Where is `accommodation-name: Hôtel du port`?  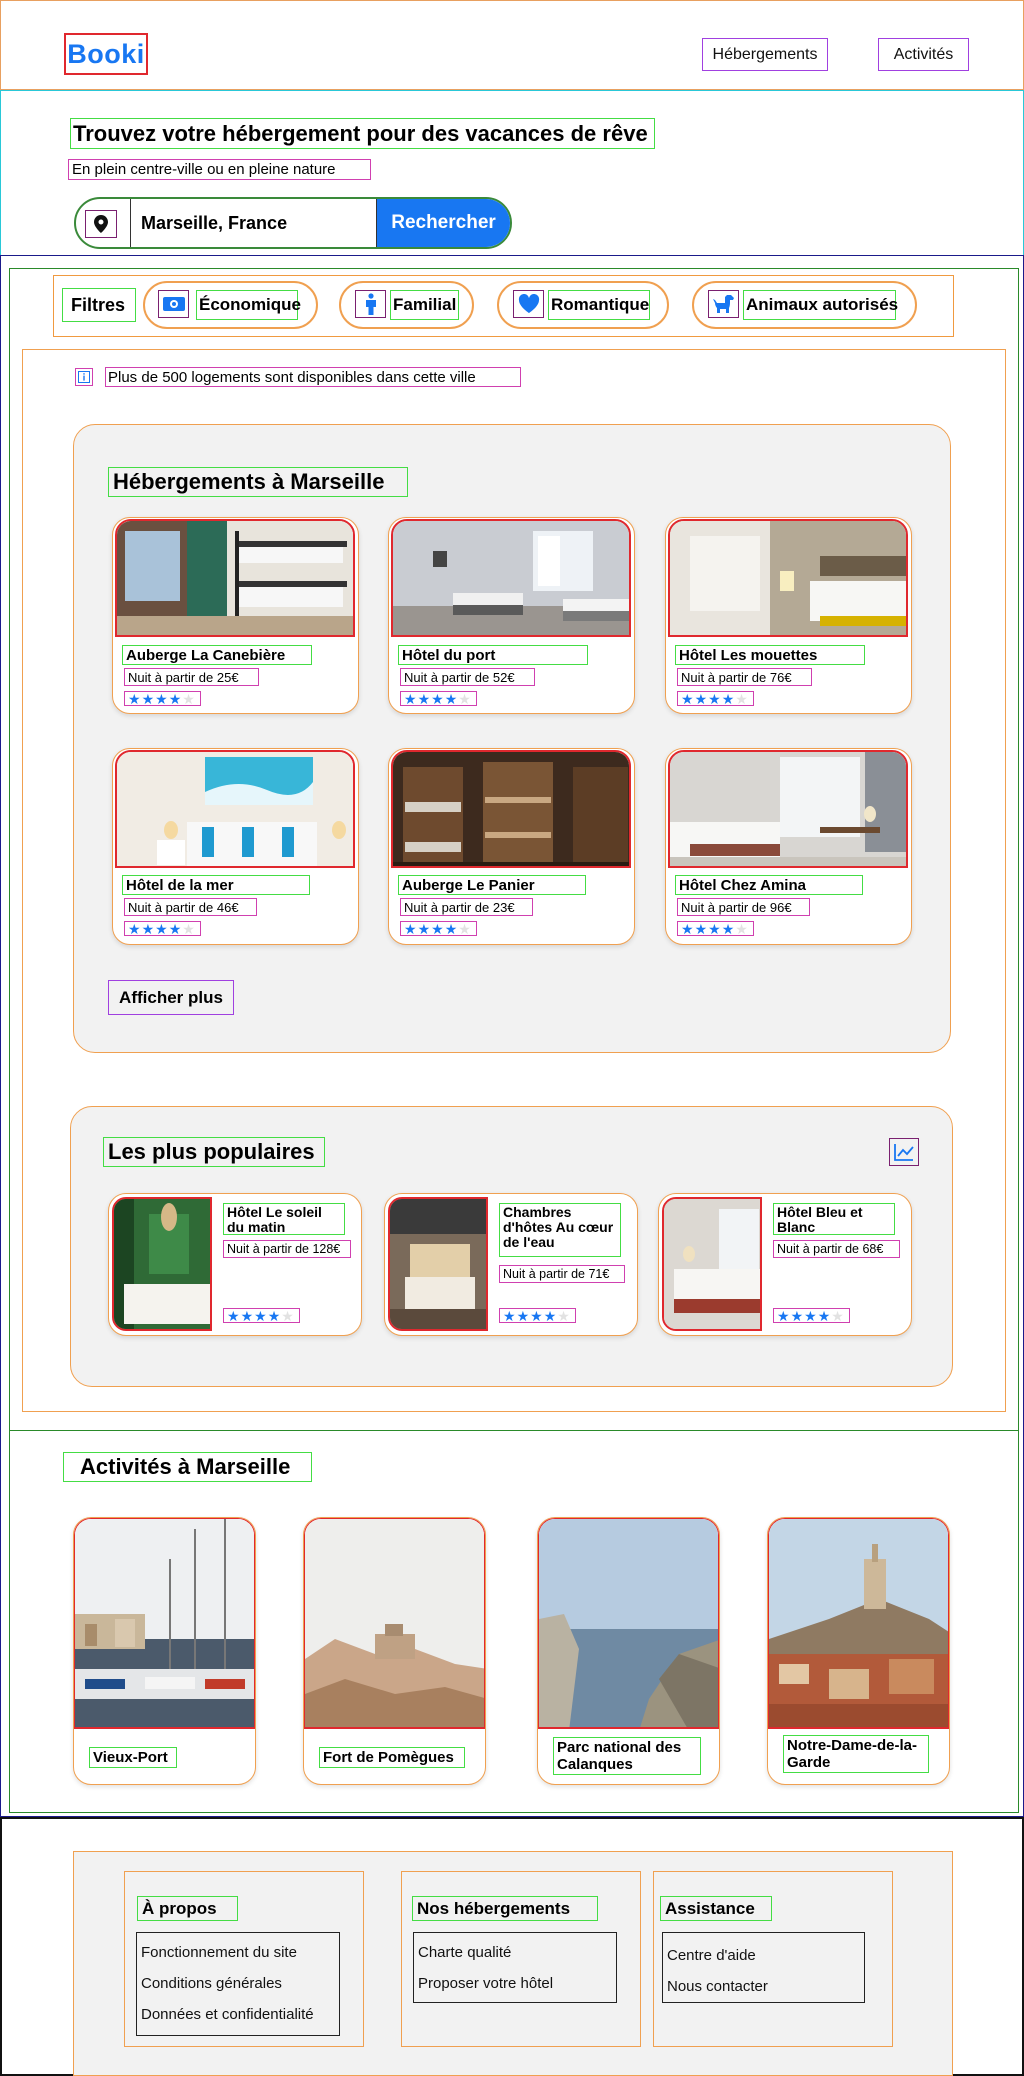
accommodation-name: Hôtel du port is located at coordinates (493, 655).